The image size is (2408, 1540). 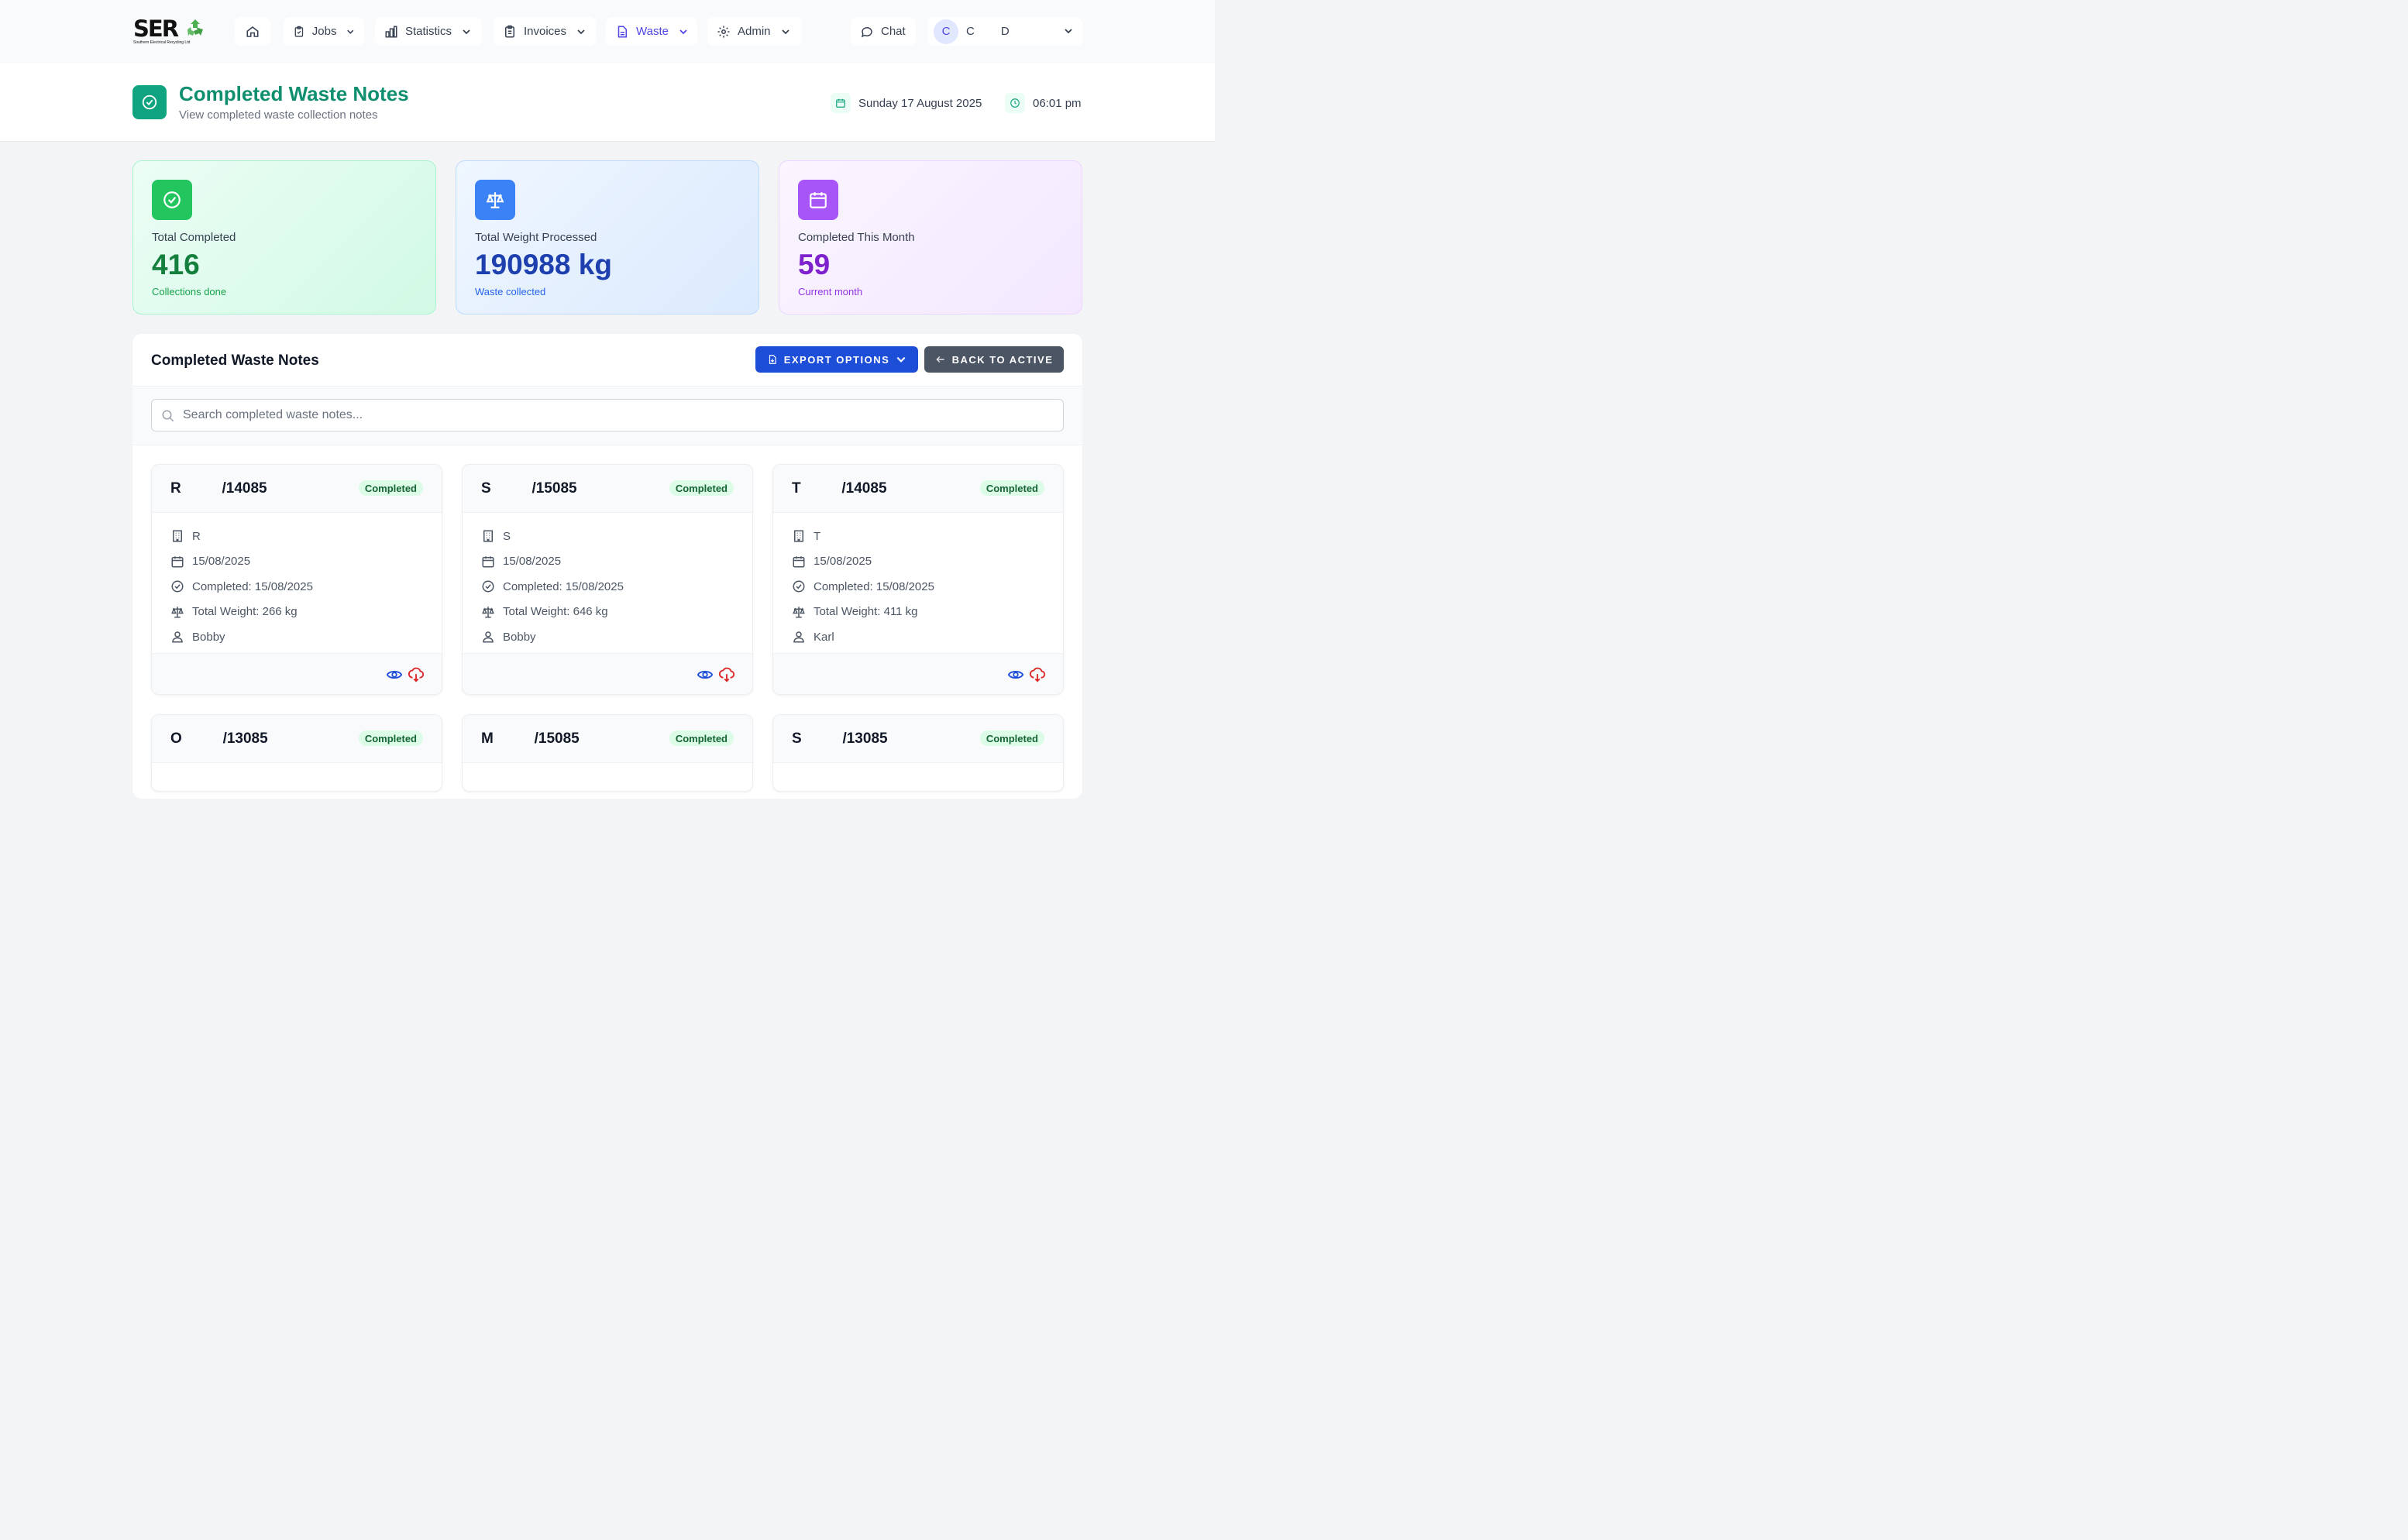 What do you see at coordinates (241, 637) in the screenshot?
I see `card-driver: Bobby` at bounding box center [241, 637].